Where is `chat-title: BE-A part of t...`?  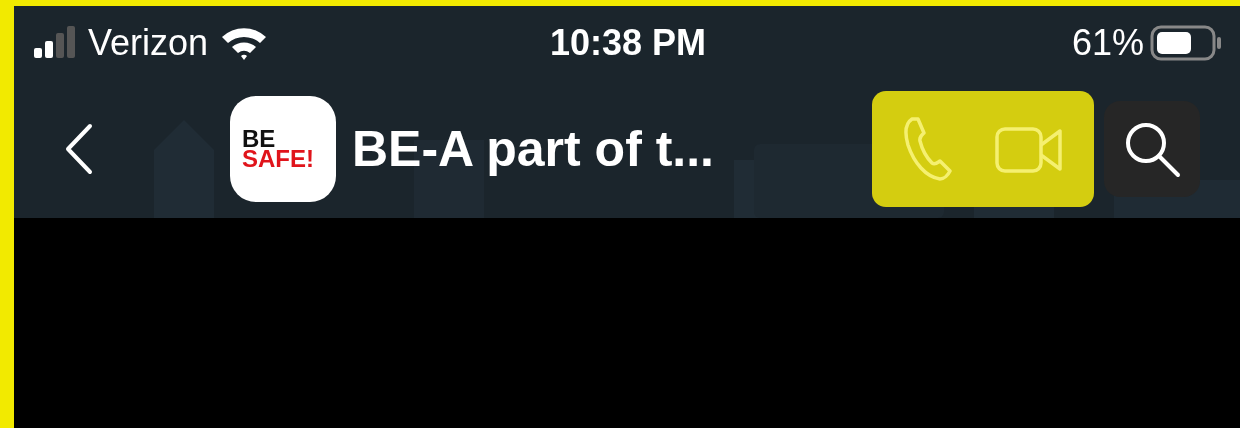
chat-title: BE-A part of t... is located at coordinates (533, 149).